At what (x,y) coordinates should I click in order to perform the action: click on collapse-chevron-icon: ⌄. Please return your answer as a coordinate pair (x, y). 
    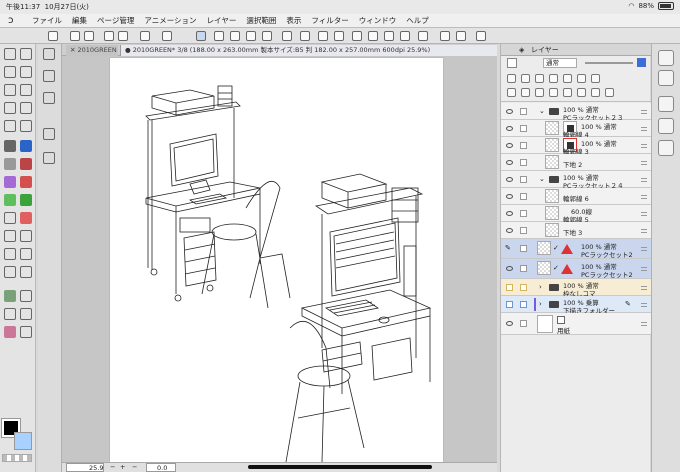
    Looking at the image, I should click on (542, 179).